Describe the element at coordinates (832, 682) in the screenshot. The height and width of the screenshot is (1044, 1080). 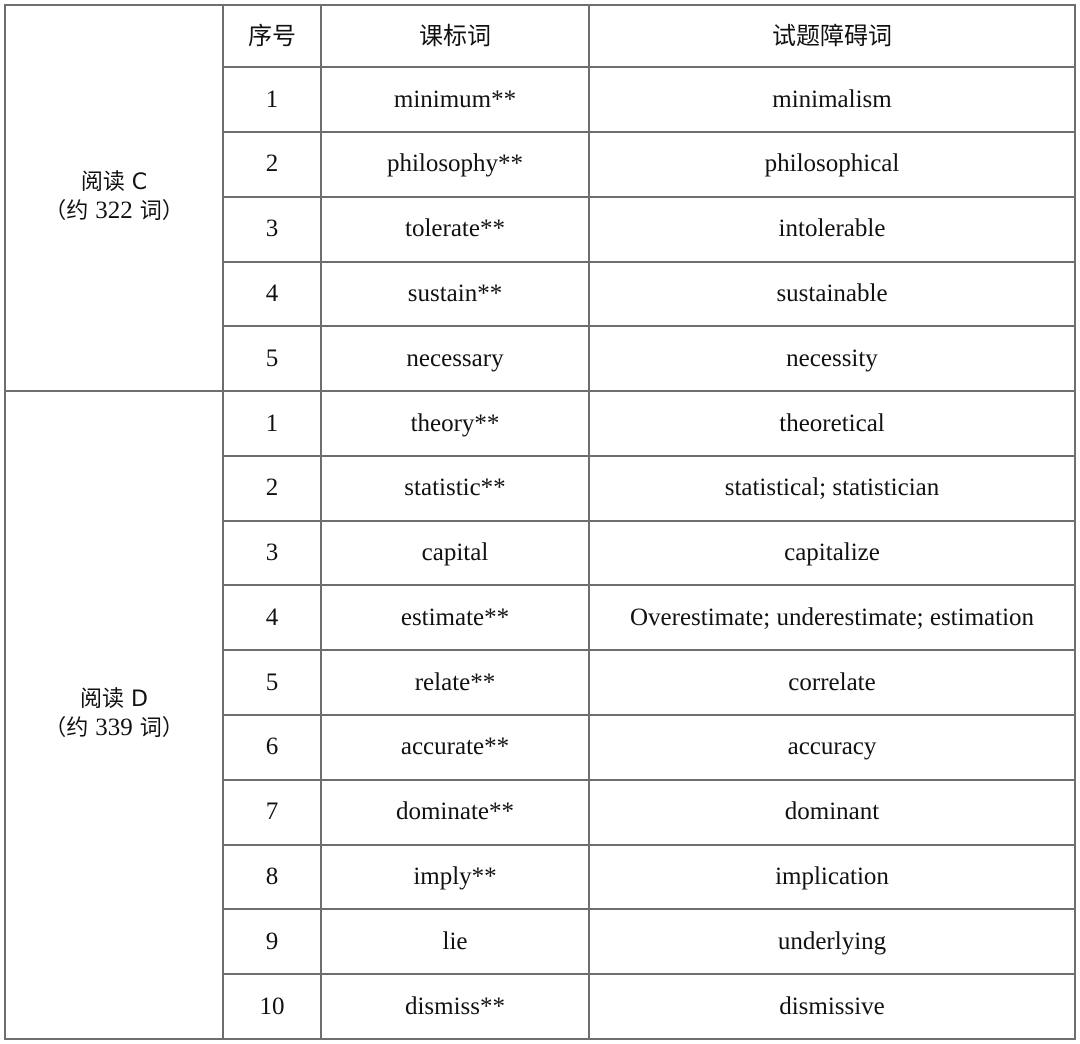
I see `obstacle-word-cell: correlate` at that location.